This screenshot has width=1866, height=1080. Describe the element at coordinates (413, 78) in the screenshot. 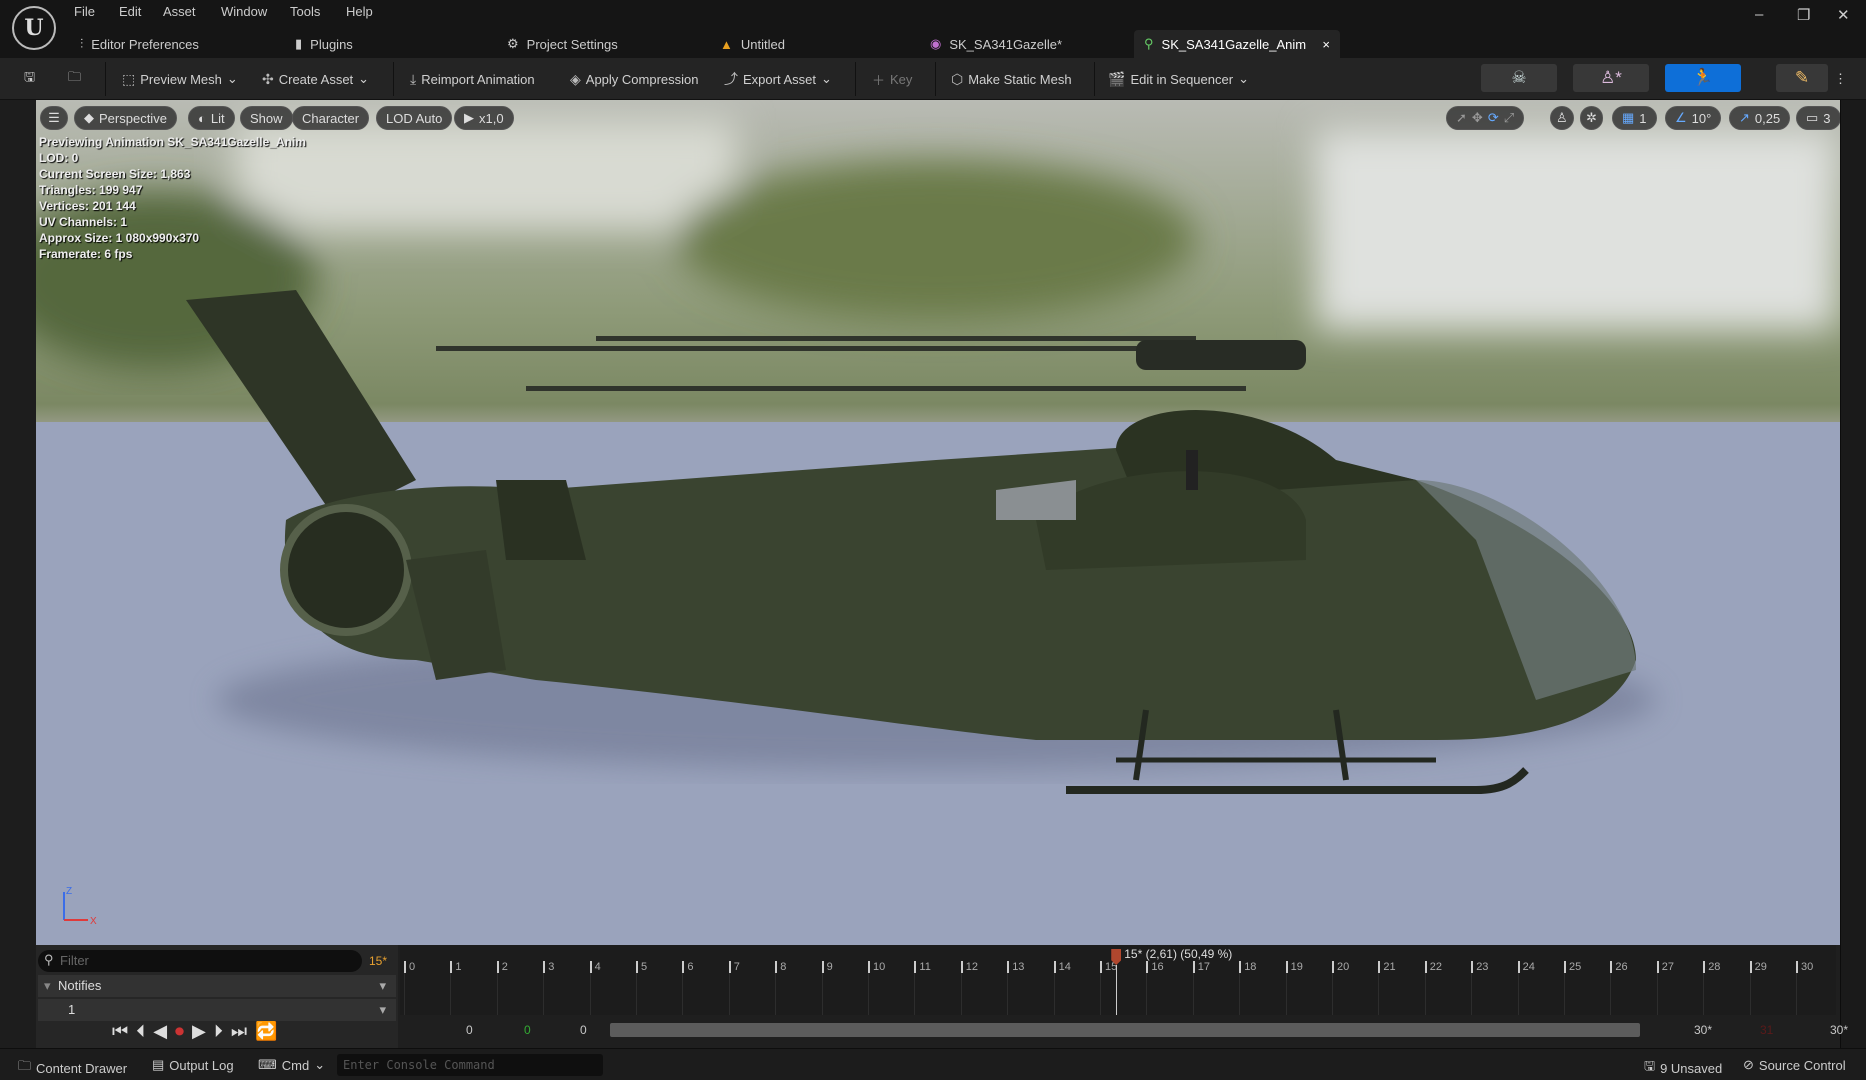

I see `reimport-icon: ⤓` at that location.